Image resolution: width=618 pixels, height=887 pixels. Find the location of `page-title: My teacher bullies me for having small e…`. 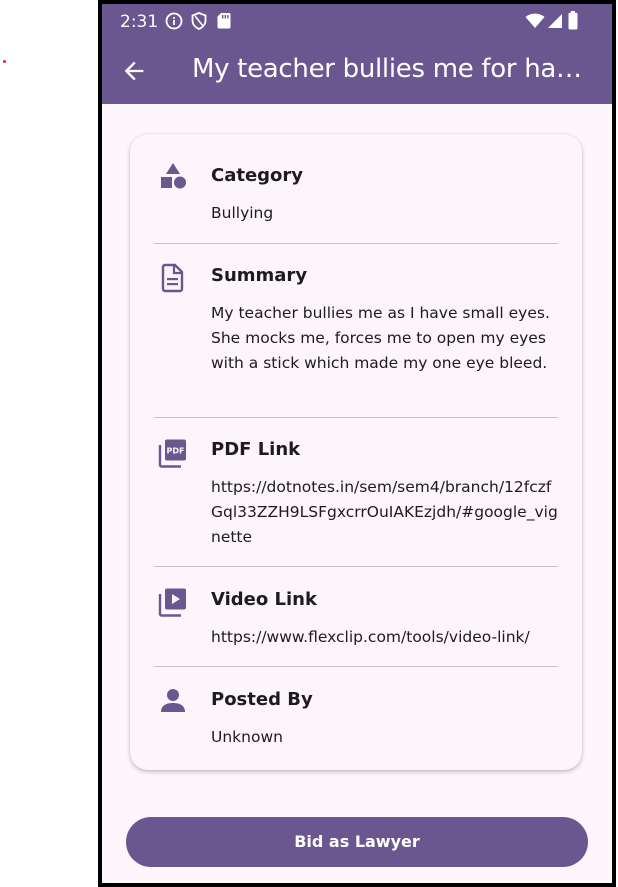

page-title: My teacher bullies me for having small e… is located at coordinates (394, 69).